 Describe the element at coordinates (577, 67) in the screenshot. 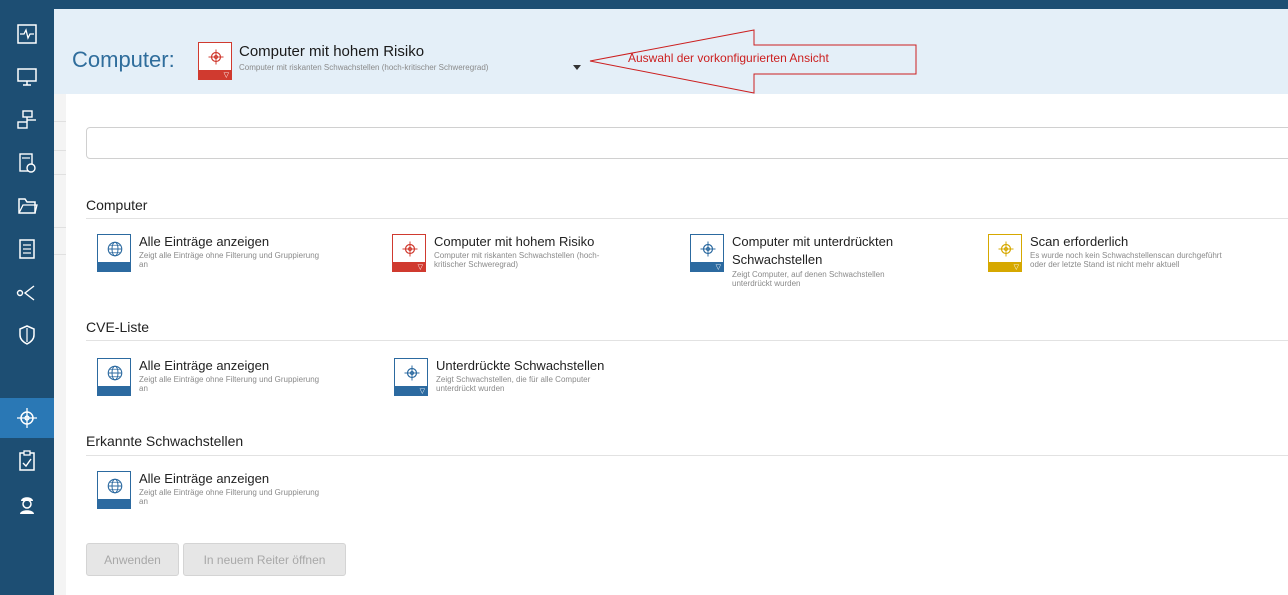

I see `view-dropdown-caret` at that location.